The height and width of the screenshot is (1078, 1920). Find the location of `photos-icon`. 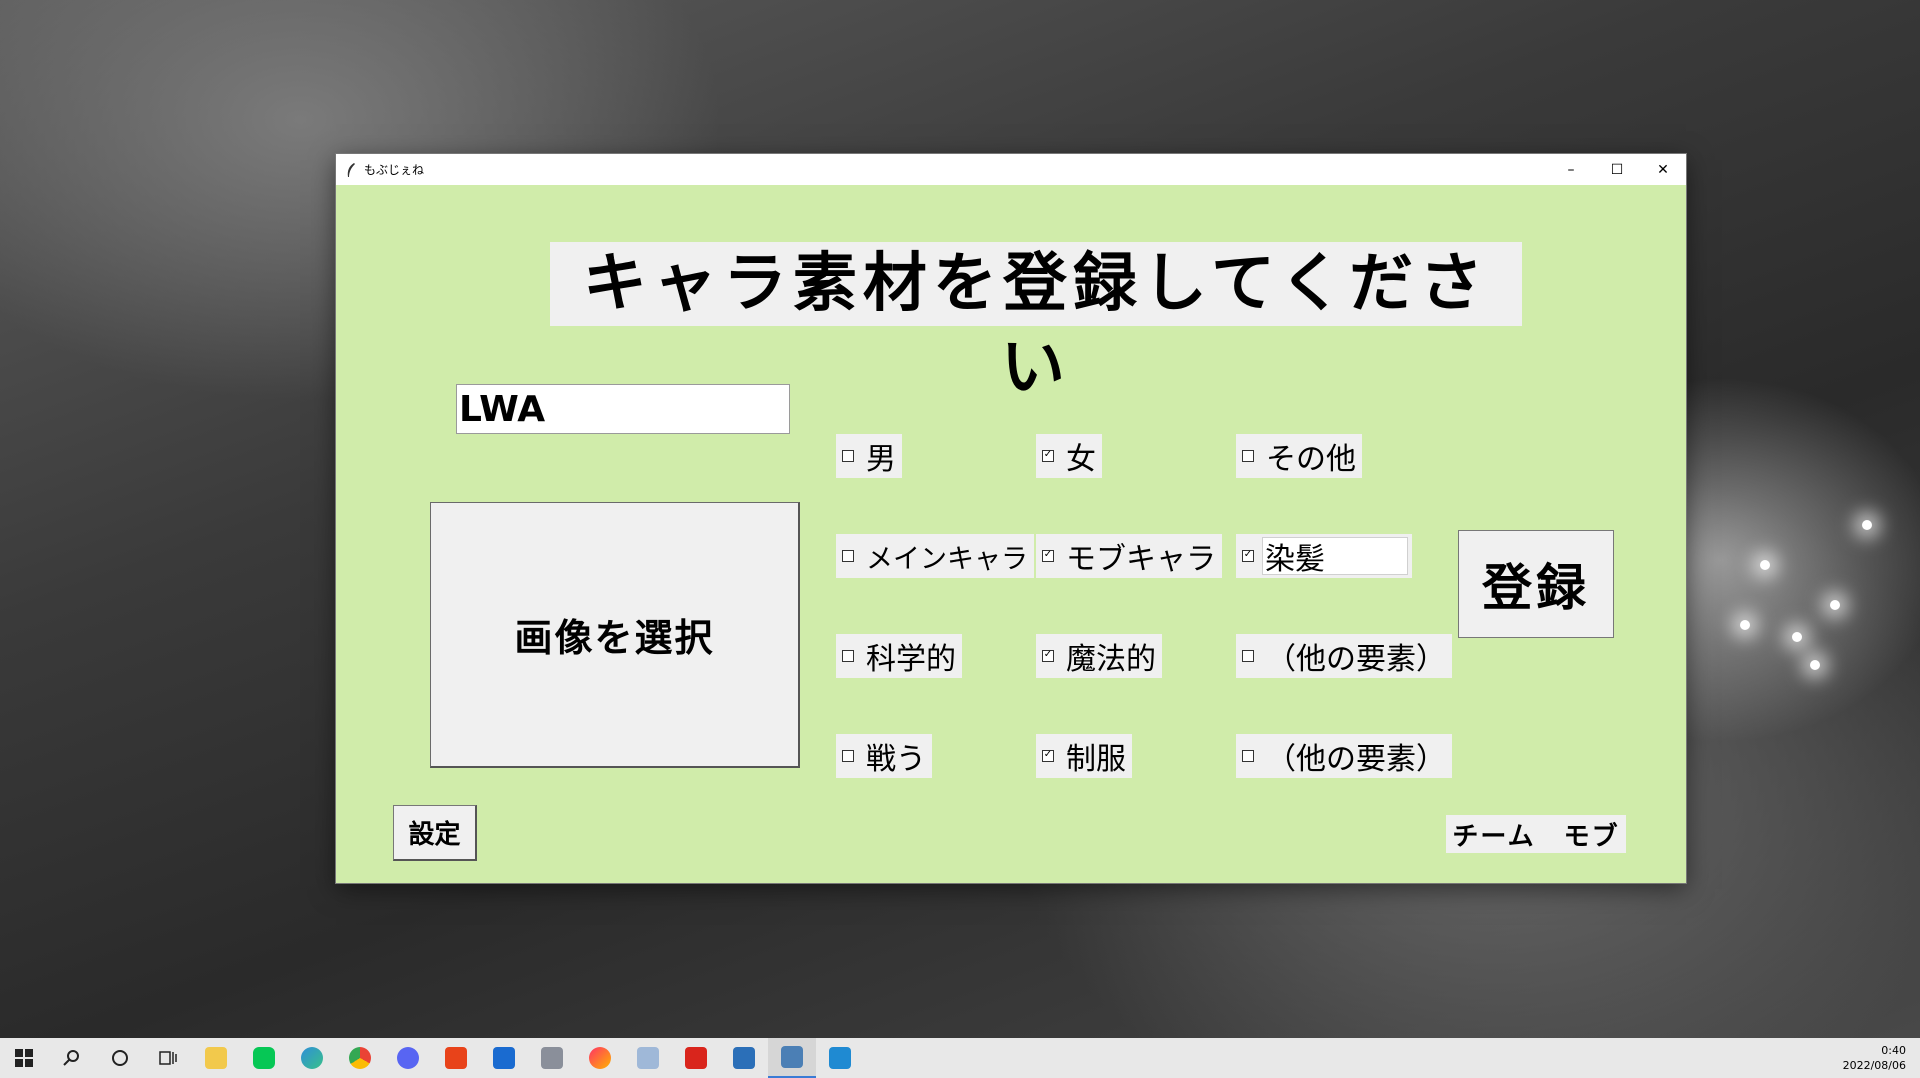

photos-icon is located at coordinates (744, 1058).